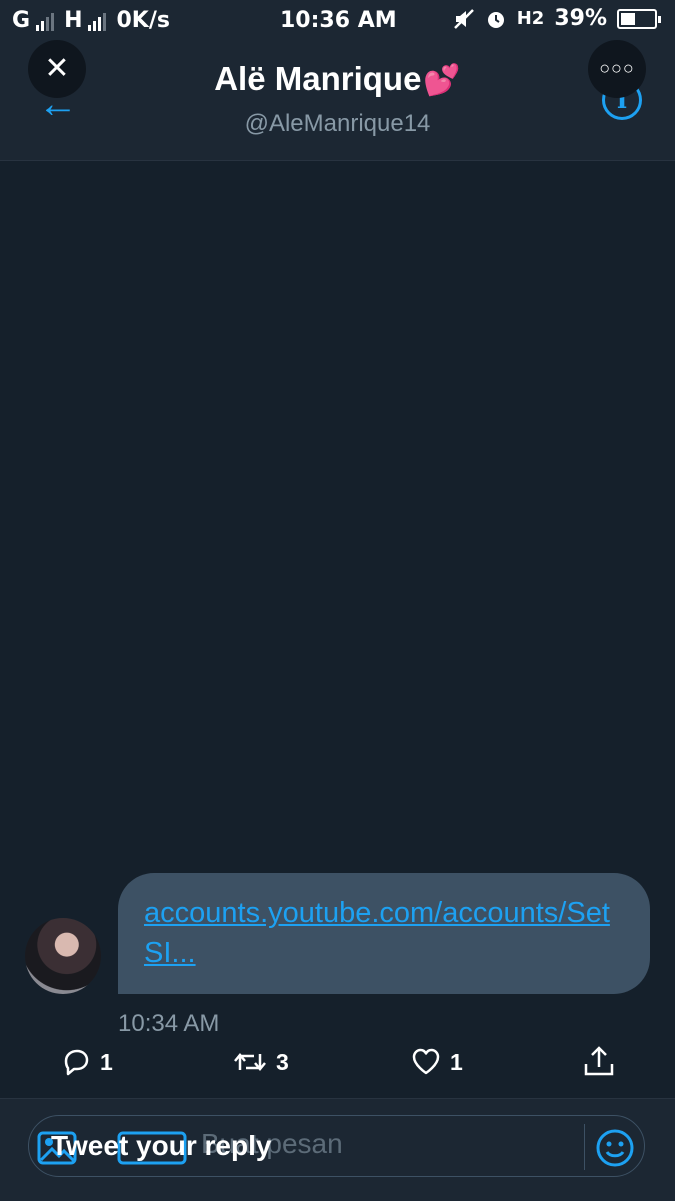 The height and width of the screenshot is (1201, 675). I want to click on hearts-emoji: 💕, so click(442, 80).